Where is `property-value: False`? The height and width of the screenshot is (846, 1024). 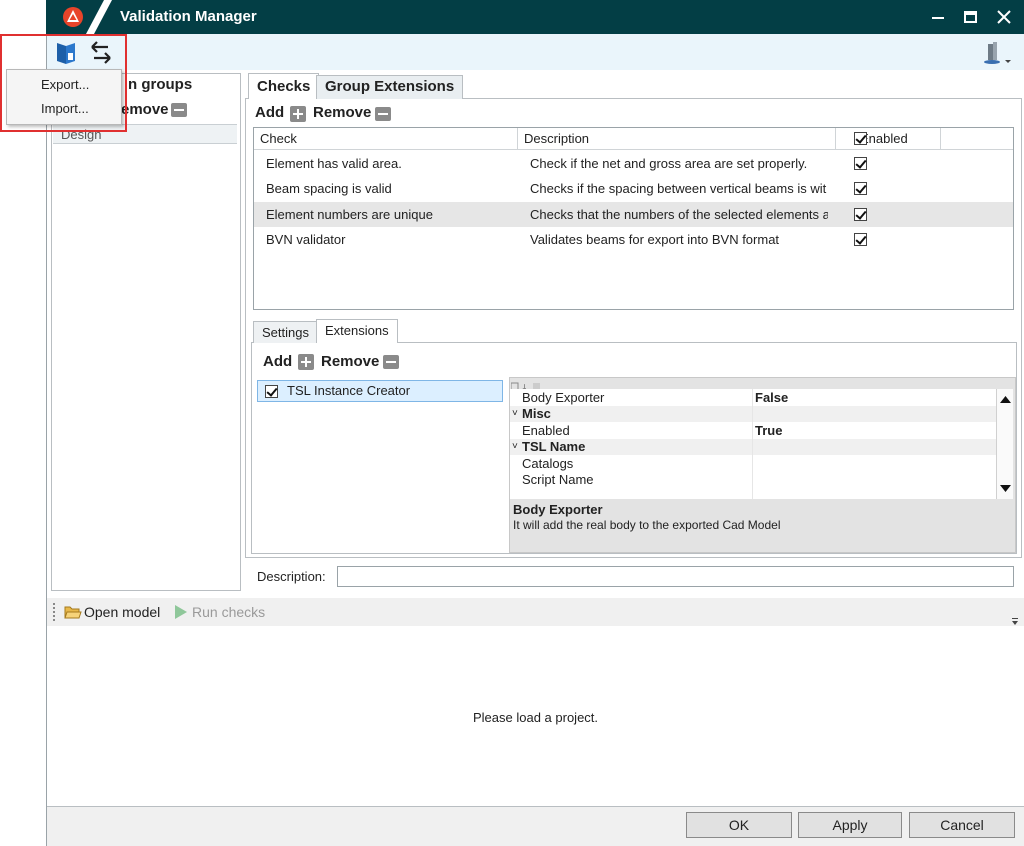
property-value: False is located at coordinates (771, 398).